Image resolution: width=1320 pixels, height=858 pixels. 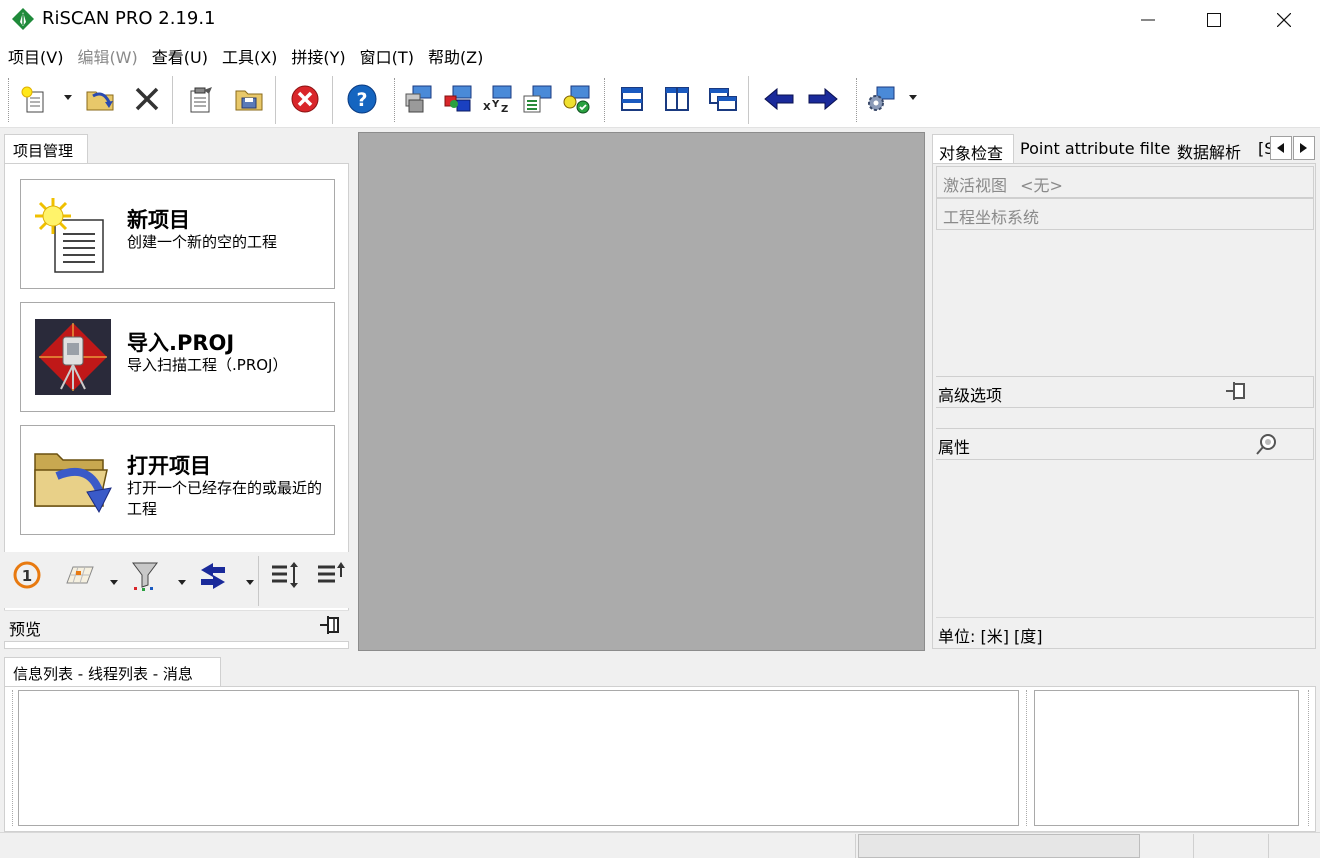 What do you see at coordinates (180, 56) in the screenshot?
I see `menu-view: 查看(U)` at bounding box center [180, 56].